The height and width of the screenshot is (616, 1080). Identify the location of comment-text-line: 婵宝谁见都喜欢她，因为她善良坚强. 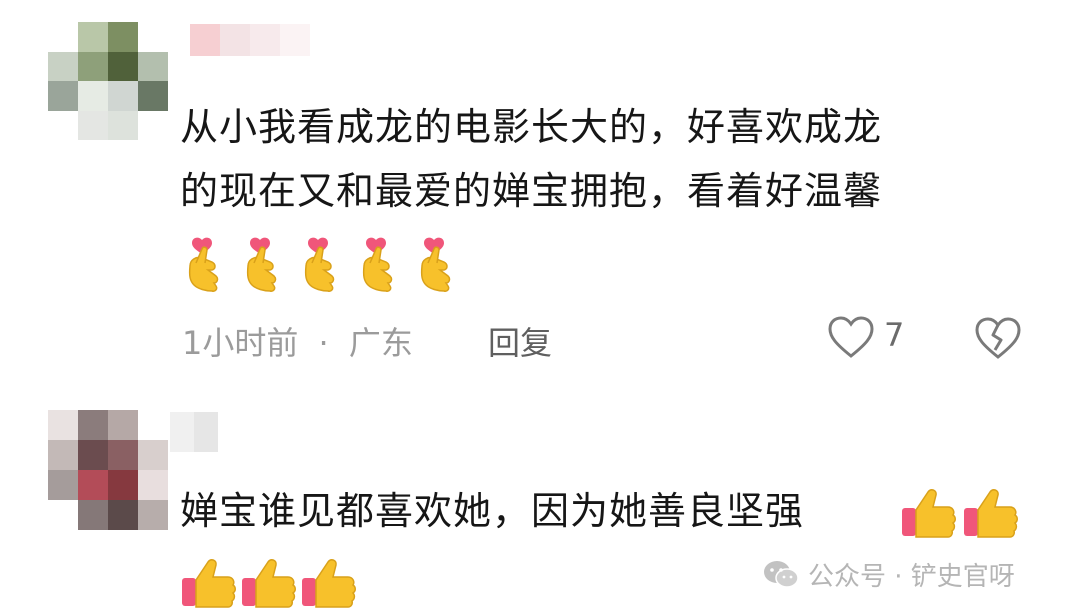
(492, 511).